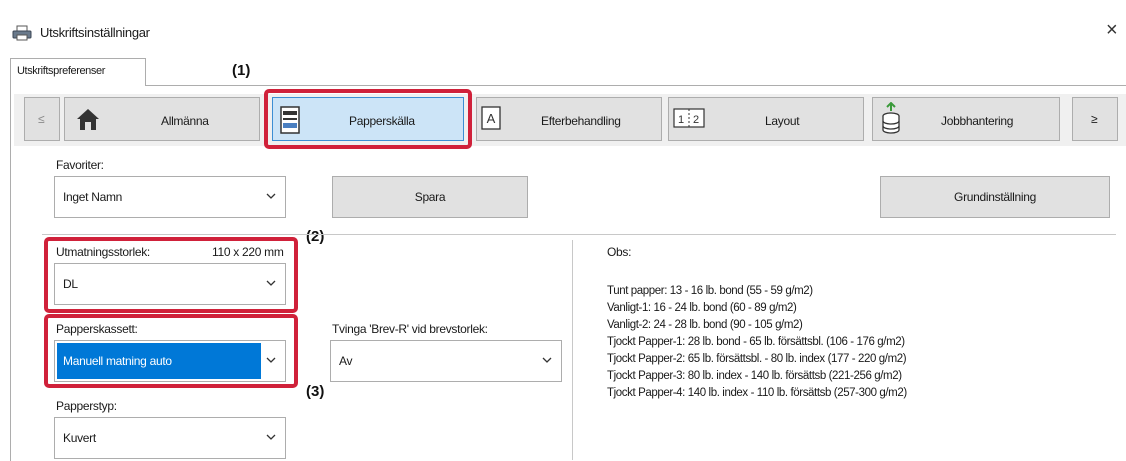 The image size is (1126, 461). What do you see at coordinates (88, 119) in the screenshot?
I see `house-icon` at bounding box center [88, 119].